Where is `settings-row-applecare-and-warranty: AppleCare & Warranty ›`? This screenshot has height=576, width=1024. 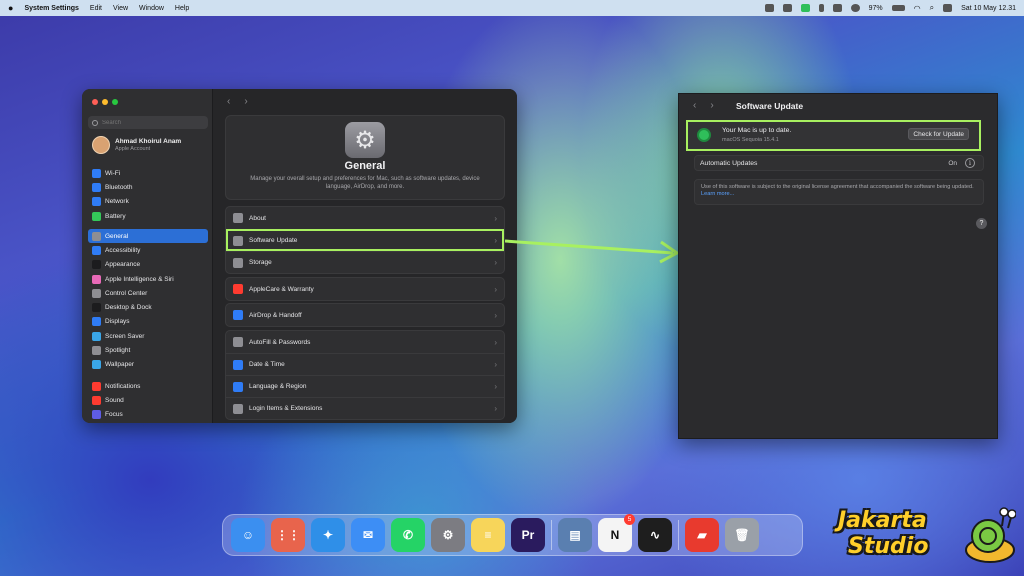
settings-row-applecare-and-warranty: AppleCare & Warranty › is located at coordinates (365, 289).